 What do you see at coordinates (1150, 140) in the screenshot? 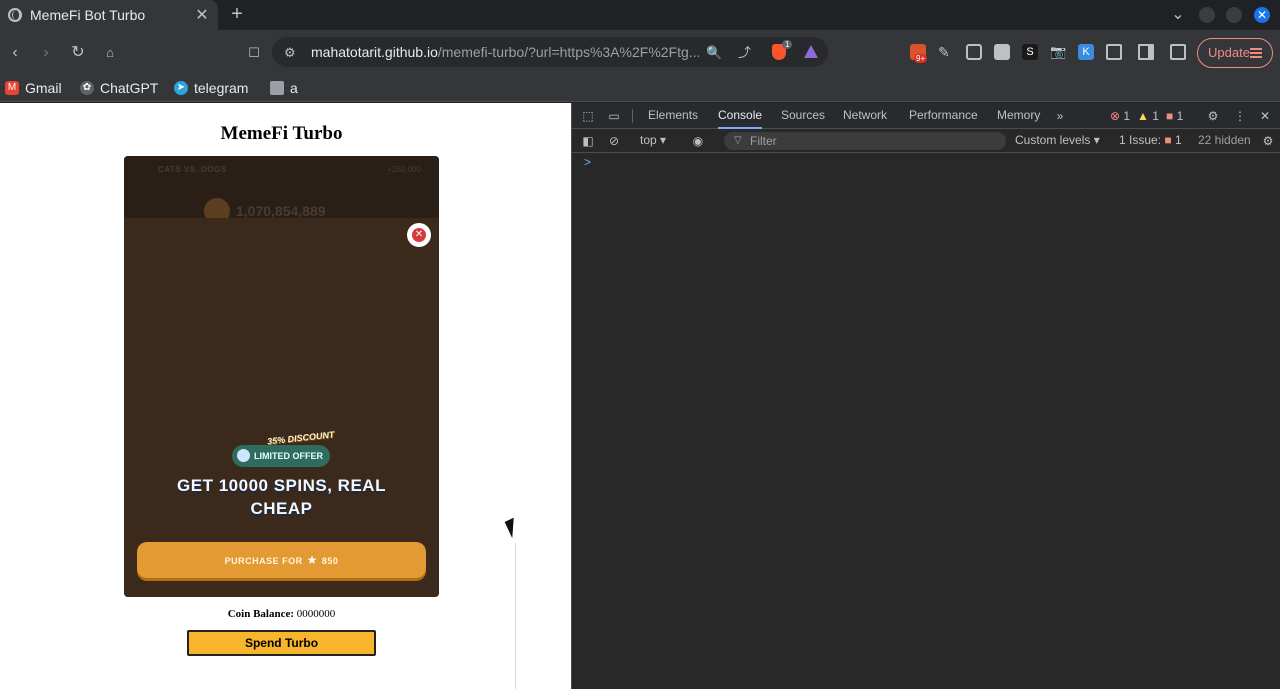
I see `issues-indicator: 1 Issue: ■ 1` at bounding box center [1150, 140].